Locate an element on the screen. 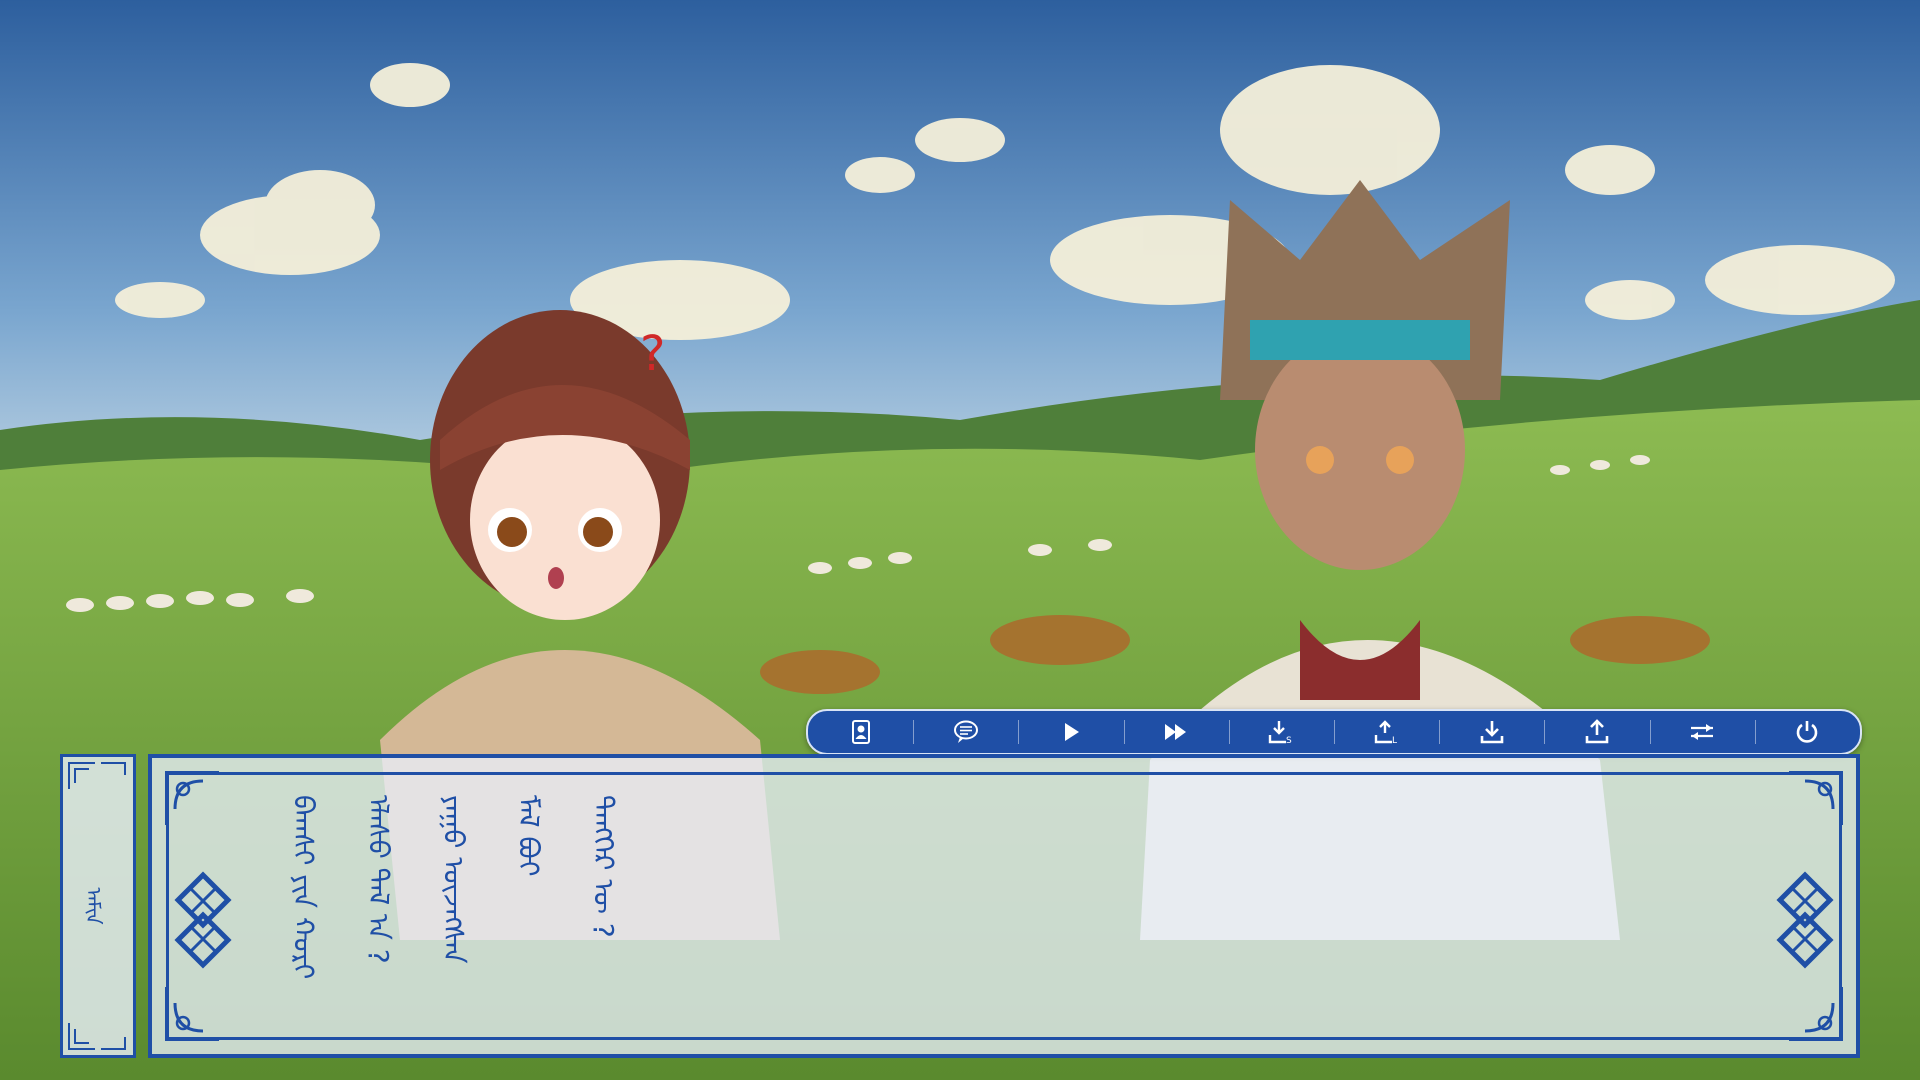  save-button is located at coordinates (1491, 732).